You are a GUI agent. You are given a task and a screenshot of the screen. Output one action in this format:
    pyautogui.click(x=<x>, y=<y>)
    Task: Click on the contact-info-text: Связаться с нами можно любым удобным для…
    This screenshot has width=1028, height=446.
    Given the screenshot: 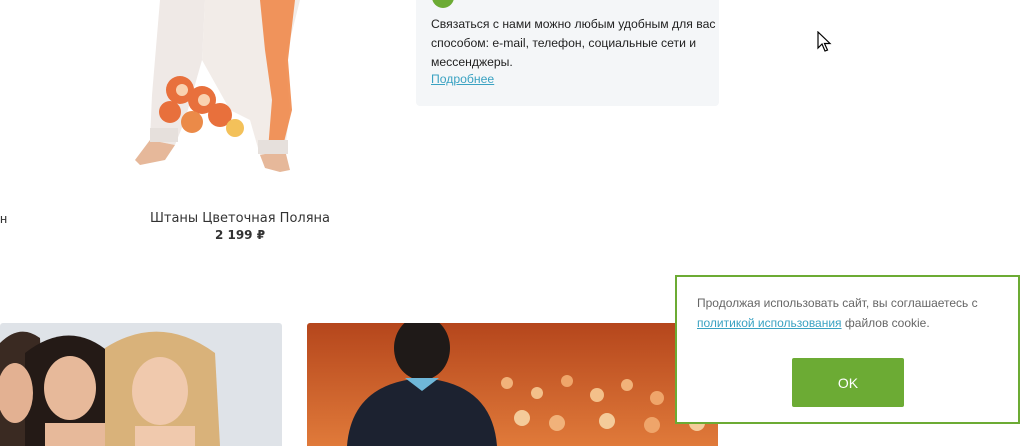 What is the action you would take?
    pyautogui.click(x=573, y=43)
    